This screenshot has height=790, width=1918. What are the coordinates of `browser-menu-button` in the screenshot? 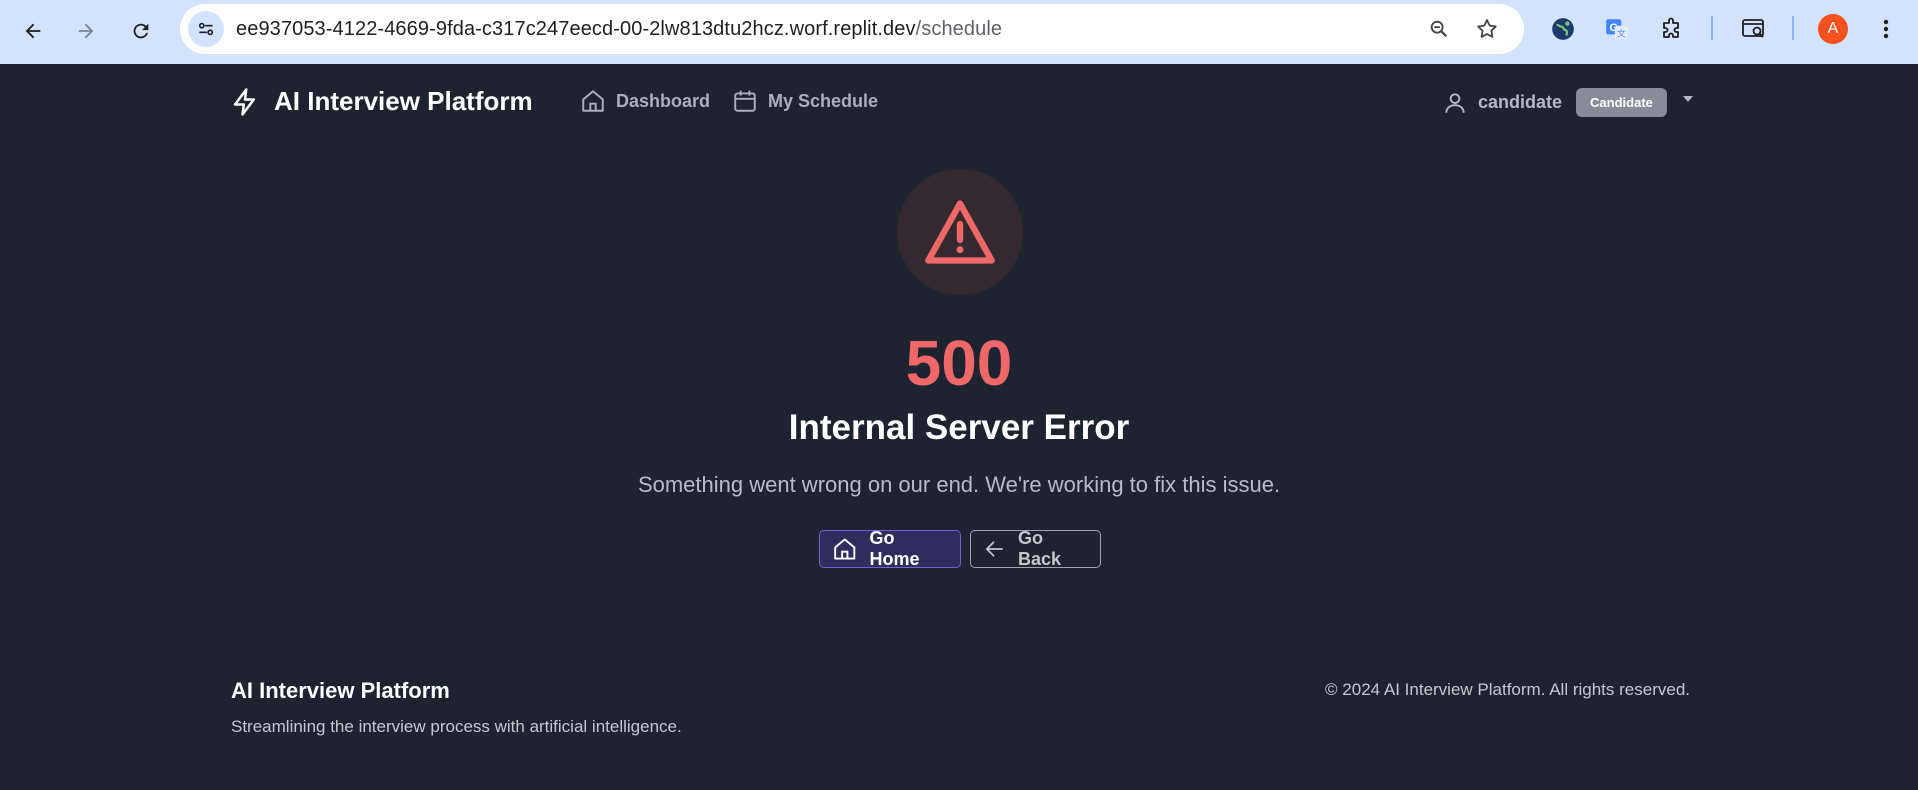 It's located at (1886, 29).